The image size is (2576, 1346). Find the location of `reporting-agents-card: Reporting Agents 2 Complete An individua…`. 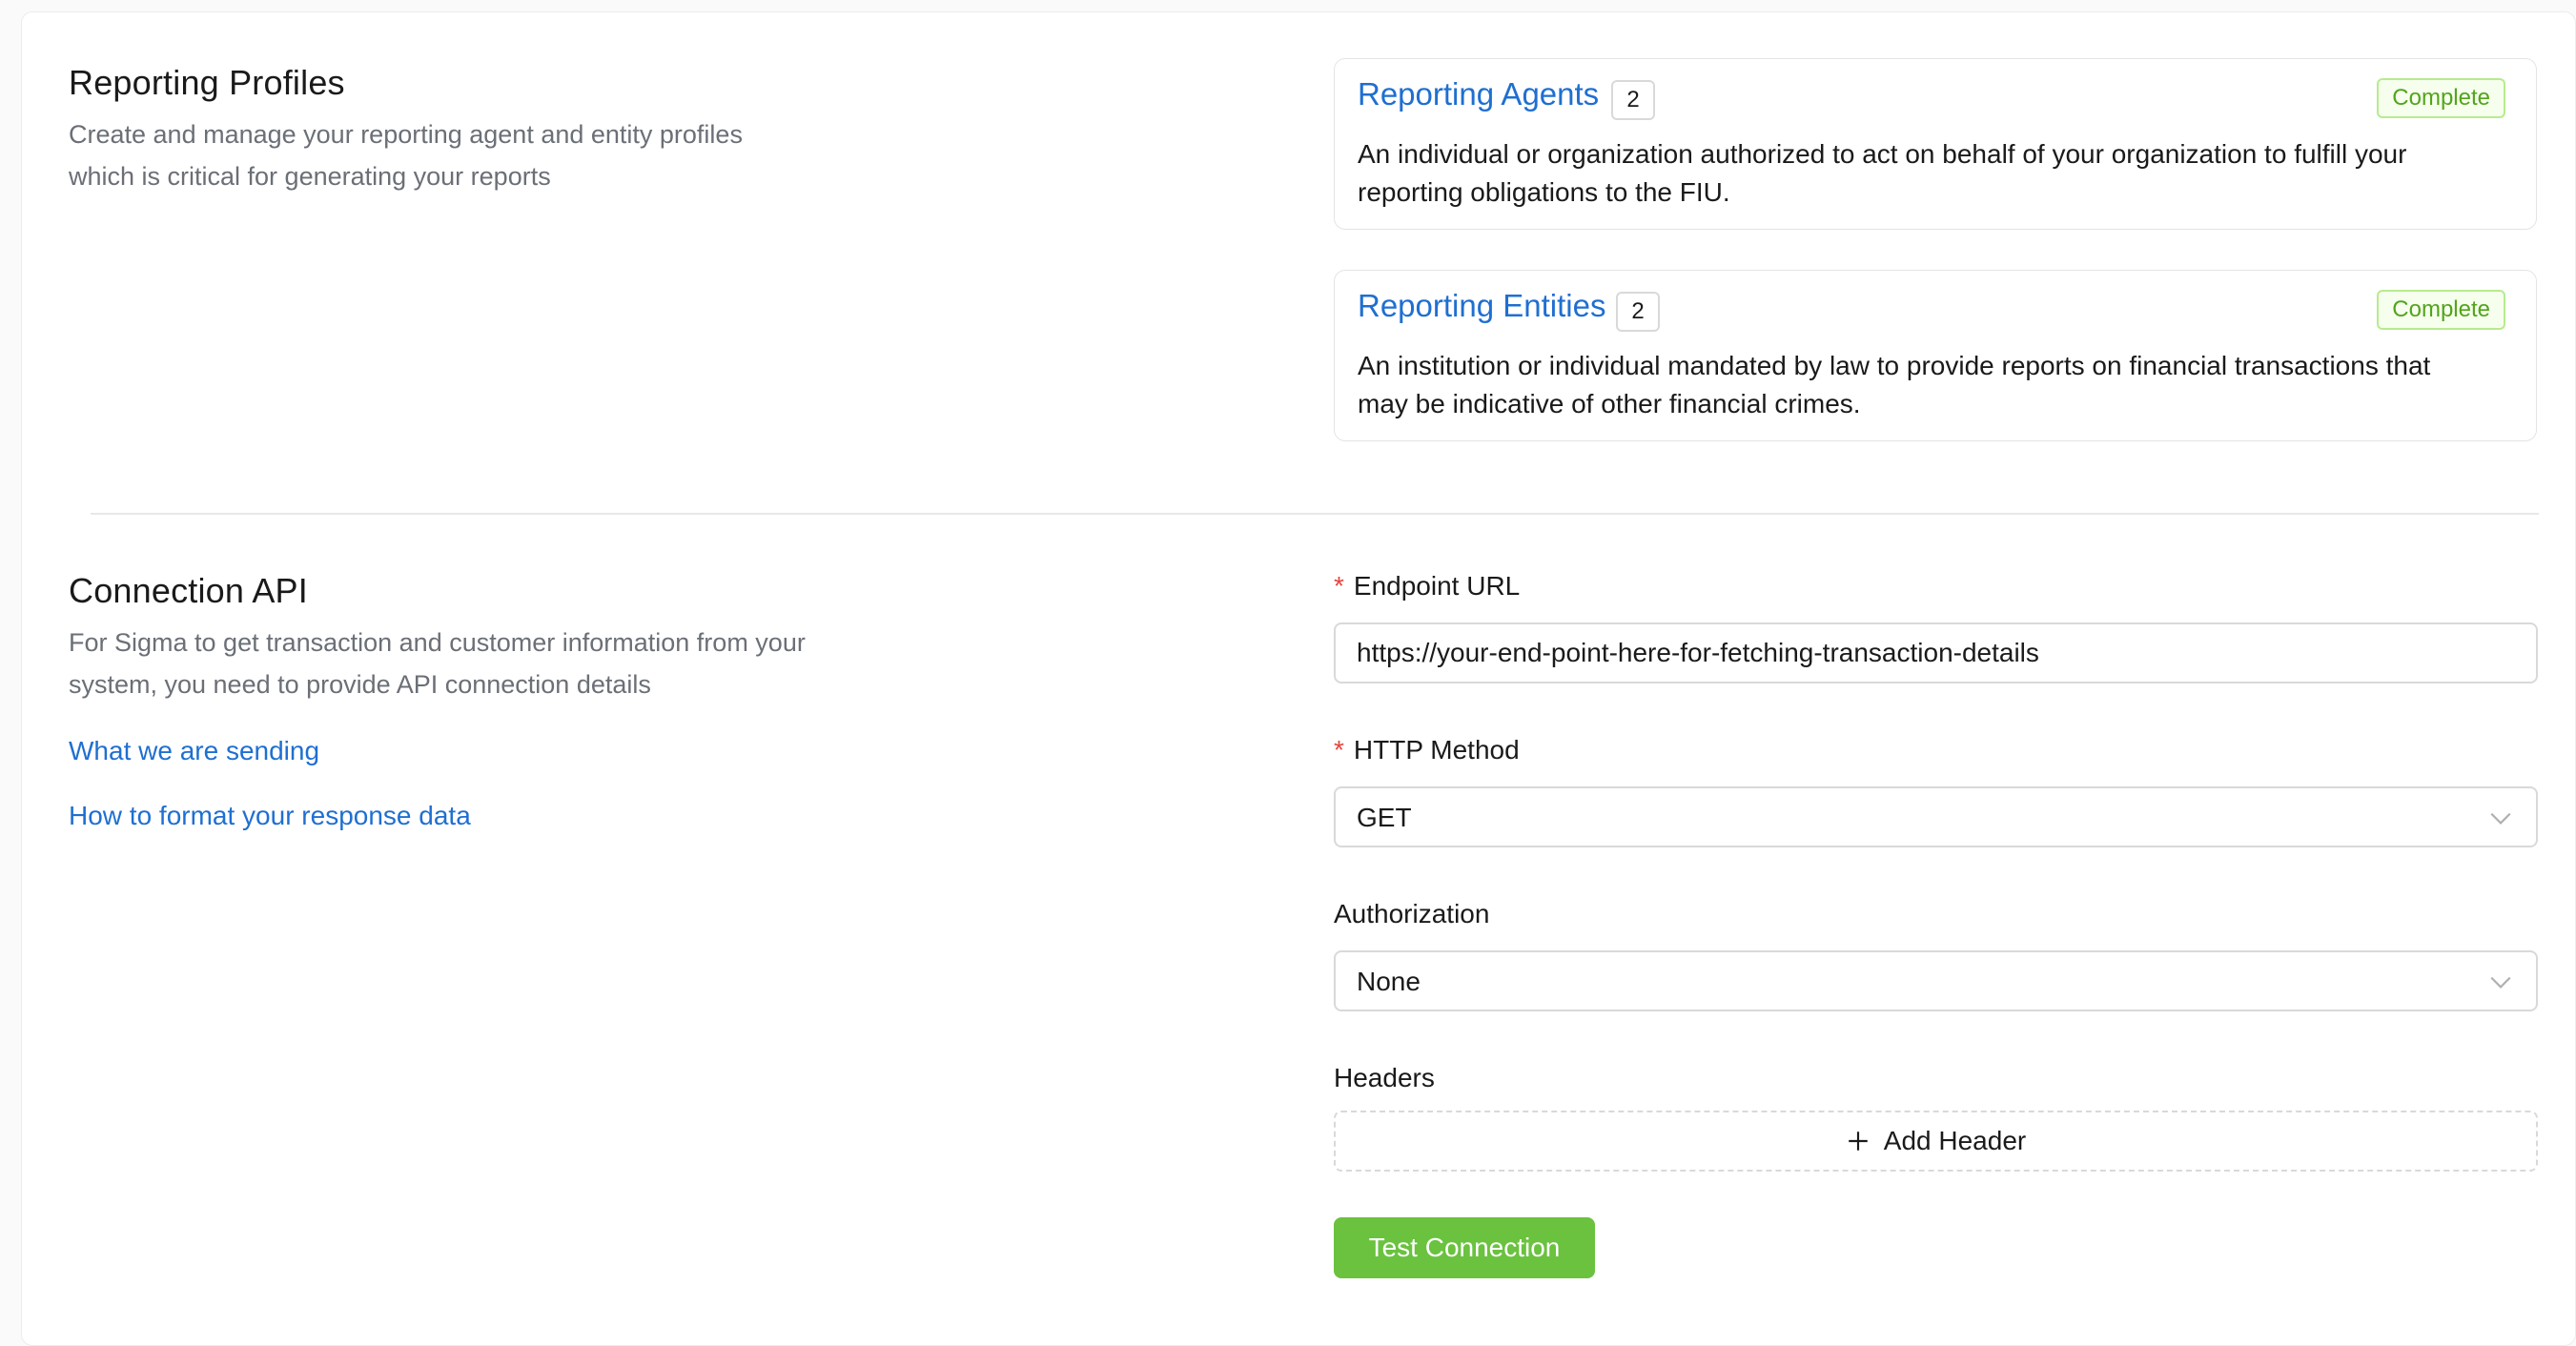

reporting-agents-card: Reporting Agents 2 Complete An individua… is located at coordinates (1936, 144).